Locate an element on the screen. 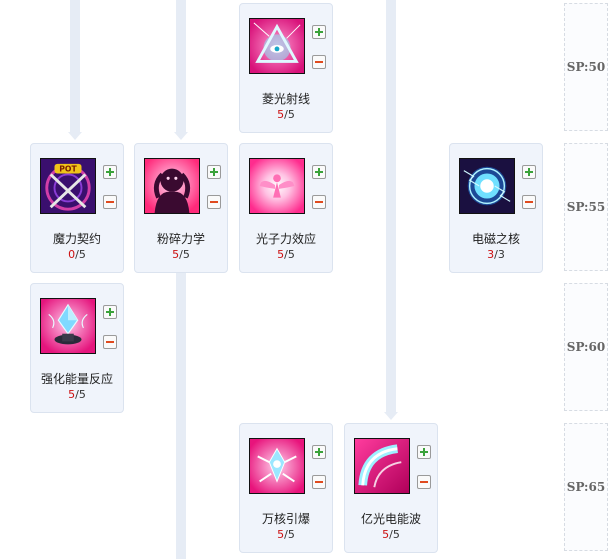 This screenshot has width=610, height=559. sp-tier-55: SP:55 is located at coordinates (586, 207).